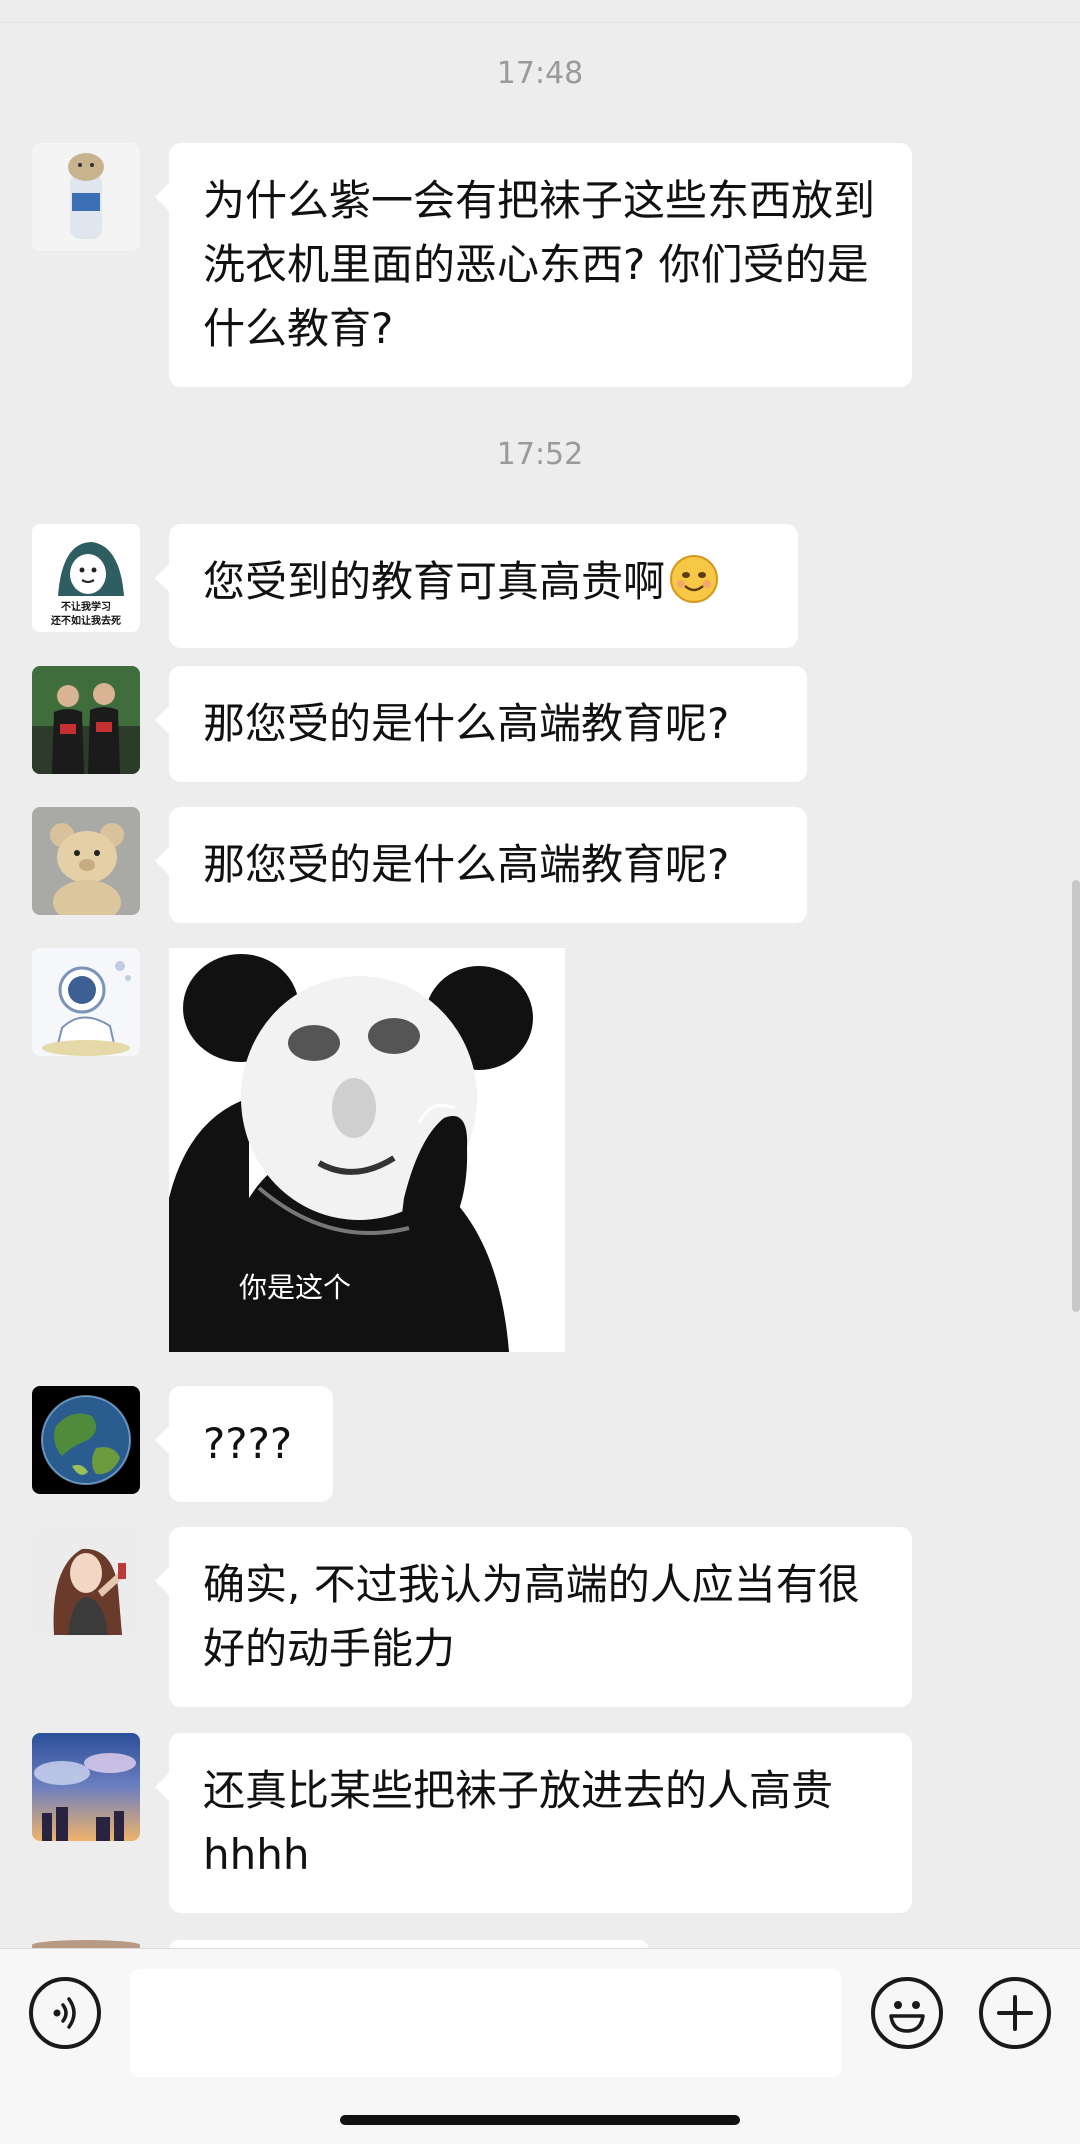  What do you see at coordinates (86, 606) in the screenshot?
I see `svg-text: 不让我学习` at bounding box center [86, 606].